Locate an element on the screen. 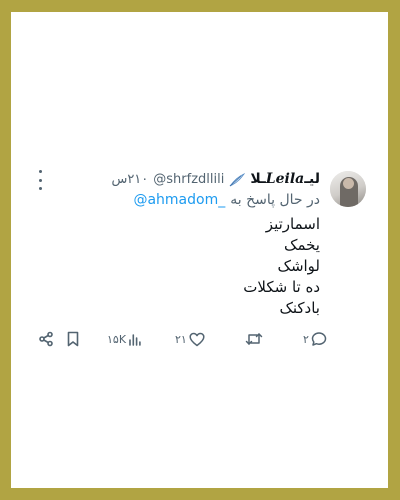  display-name: لیـLeilaـلا is located at coordinates (285, 179).